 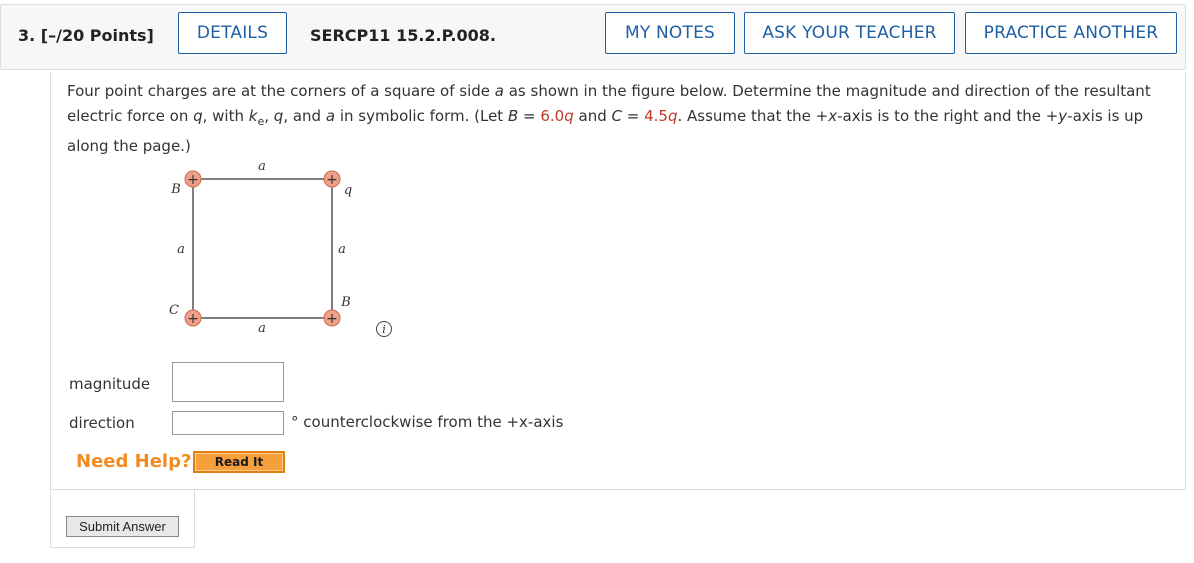 What do you see at coordinates (181, 249) in the screenshot?
I see `left-side-label: a` at bounding box center [181, 249].